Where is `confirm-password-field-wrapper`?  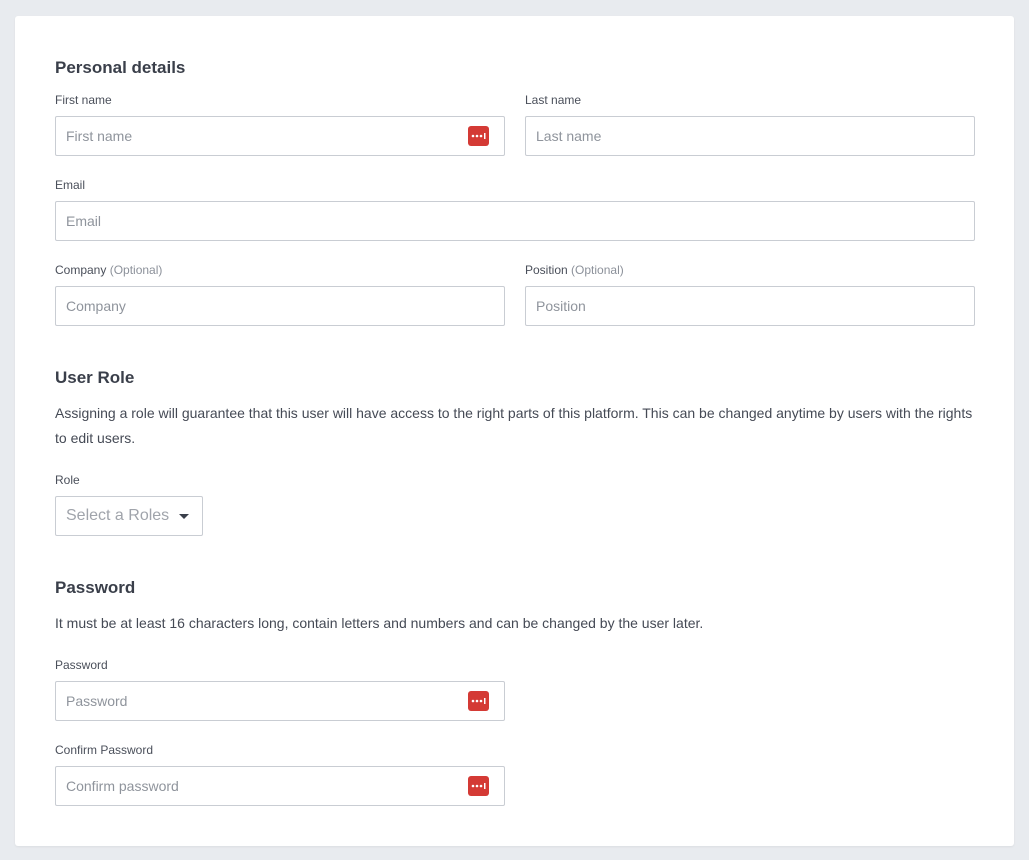
confirm-password-field-wrapper is located at coordinates (280, 786).